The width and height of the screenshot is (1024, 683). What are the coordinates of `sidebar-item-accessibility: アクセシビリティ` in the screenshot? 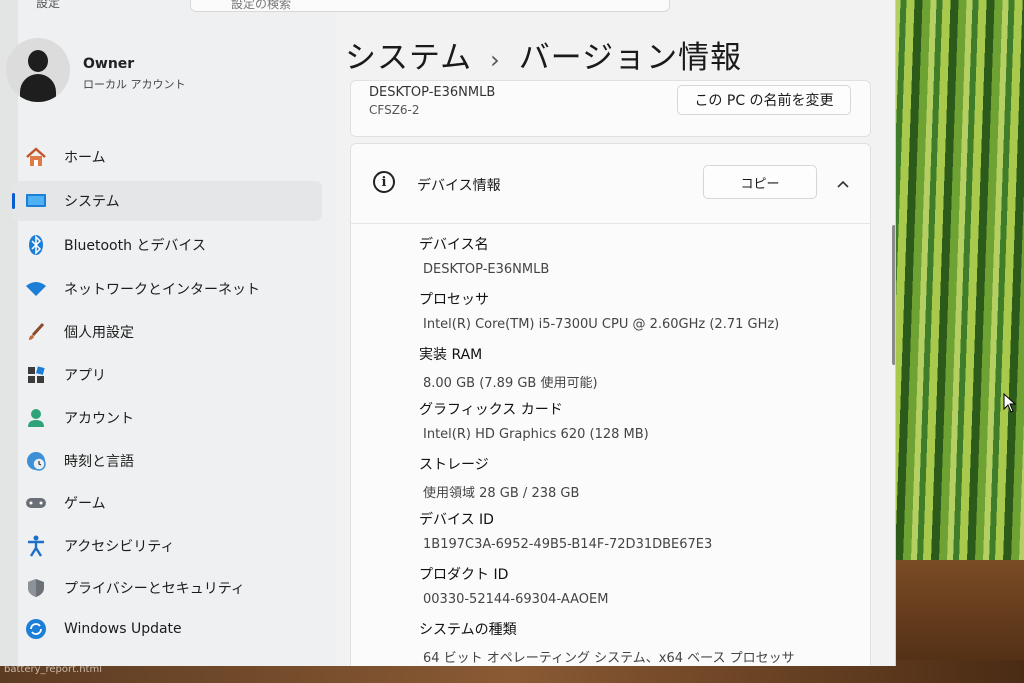 It's located at (167, 546).